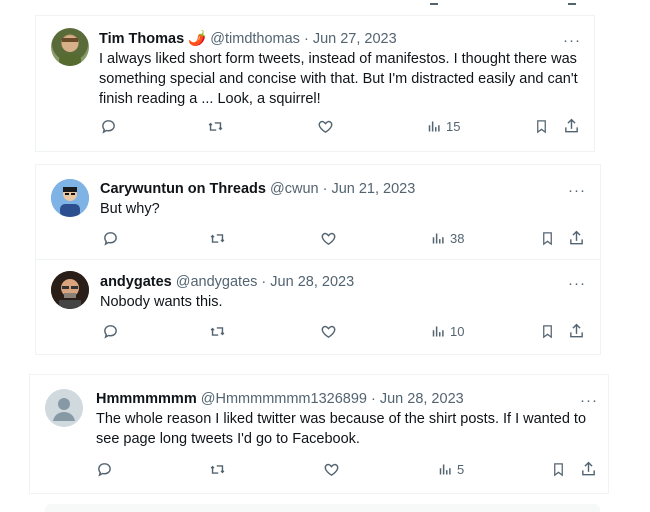 The height and width of the screenshot is (512, 650). Describe the element at coordinates (64, 408) in the screenshot. I see `default-avatar` at that location.